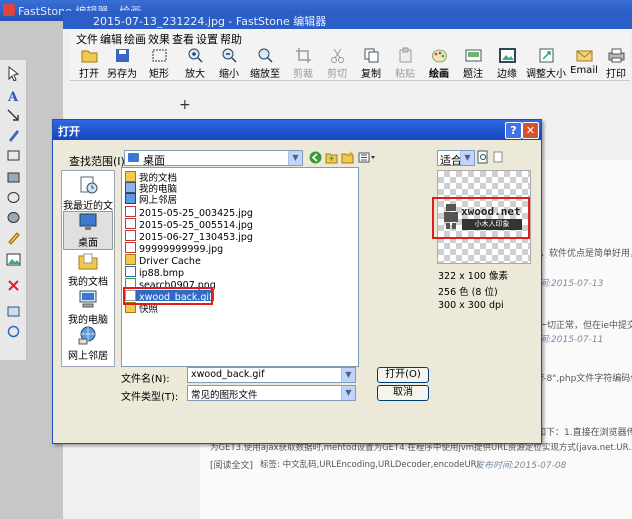 The height and width of the screenshot is (519, 632). What do you see at coordinates (13, 155) in the screenshot?
I see `rectangle-tool-icon` at bounding box center [13, 155].